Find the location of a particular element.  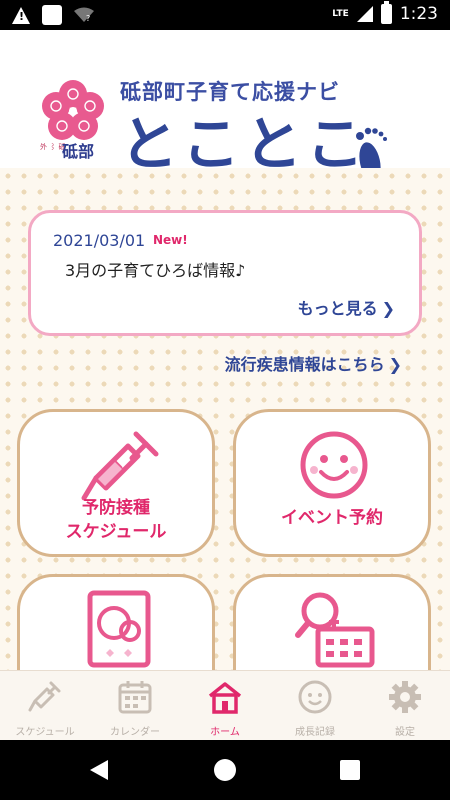

app-notification-icon is located at coordinates (52, 15).